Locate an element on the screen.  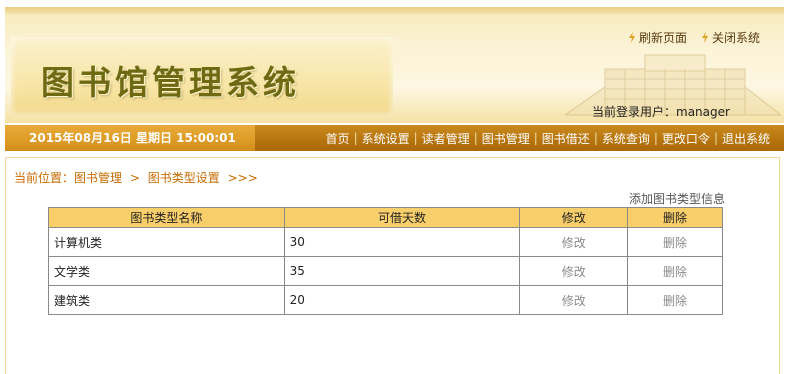
breadcrumb-prefix: 当前位置： is located at coordinates (44, 178).